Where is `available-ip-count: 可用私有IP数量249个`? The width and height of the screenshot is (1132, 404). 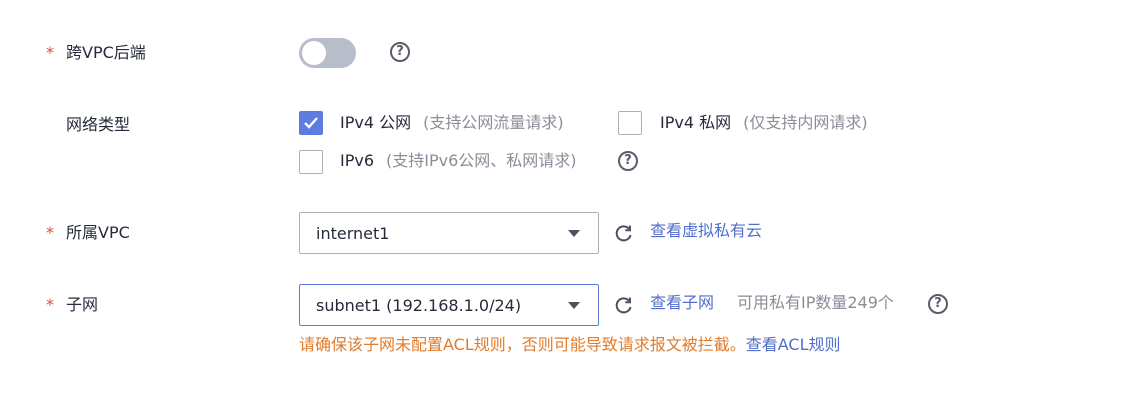
available-ip-count: 可用私有IP数量249个 is located at coordinates (815, 302).